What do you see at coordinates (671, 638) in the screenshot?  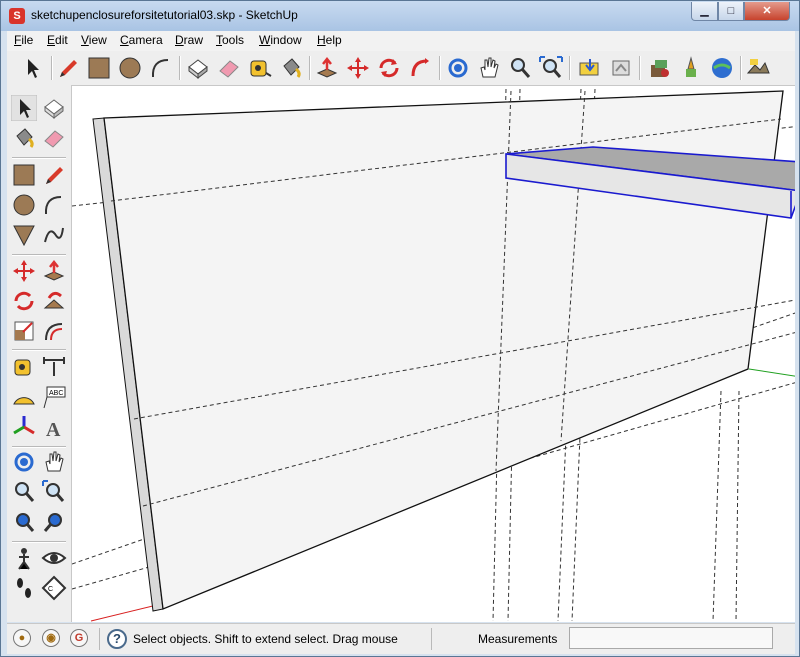 I see `measurements-input` at bounding box center [671, 638].